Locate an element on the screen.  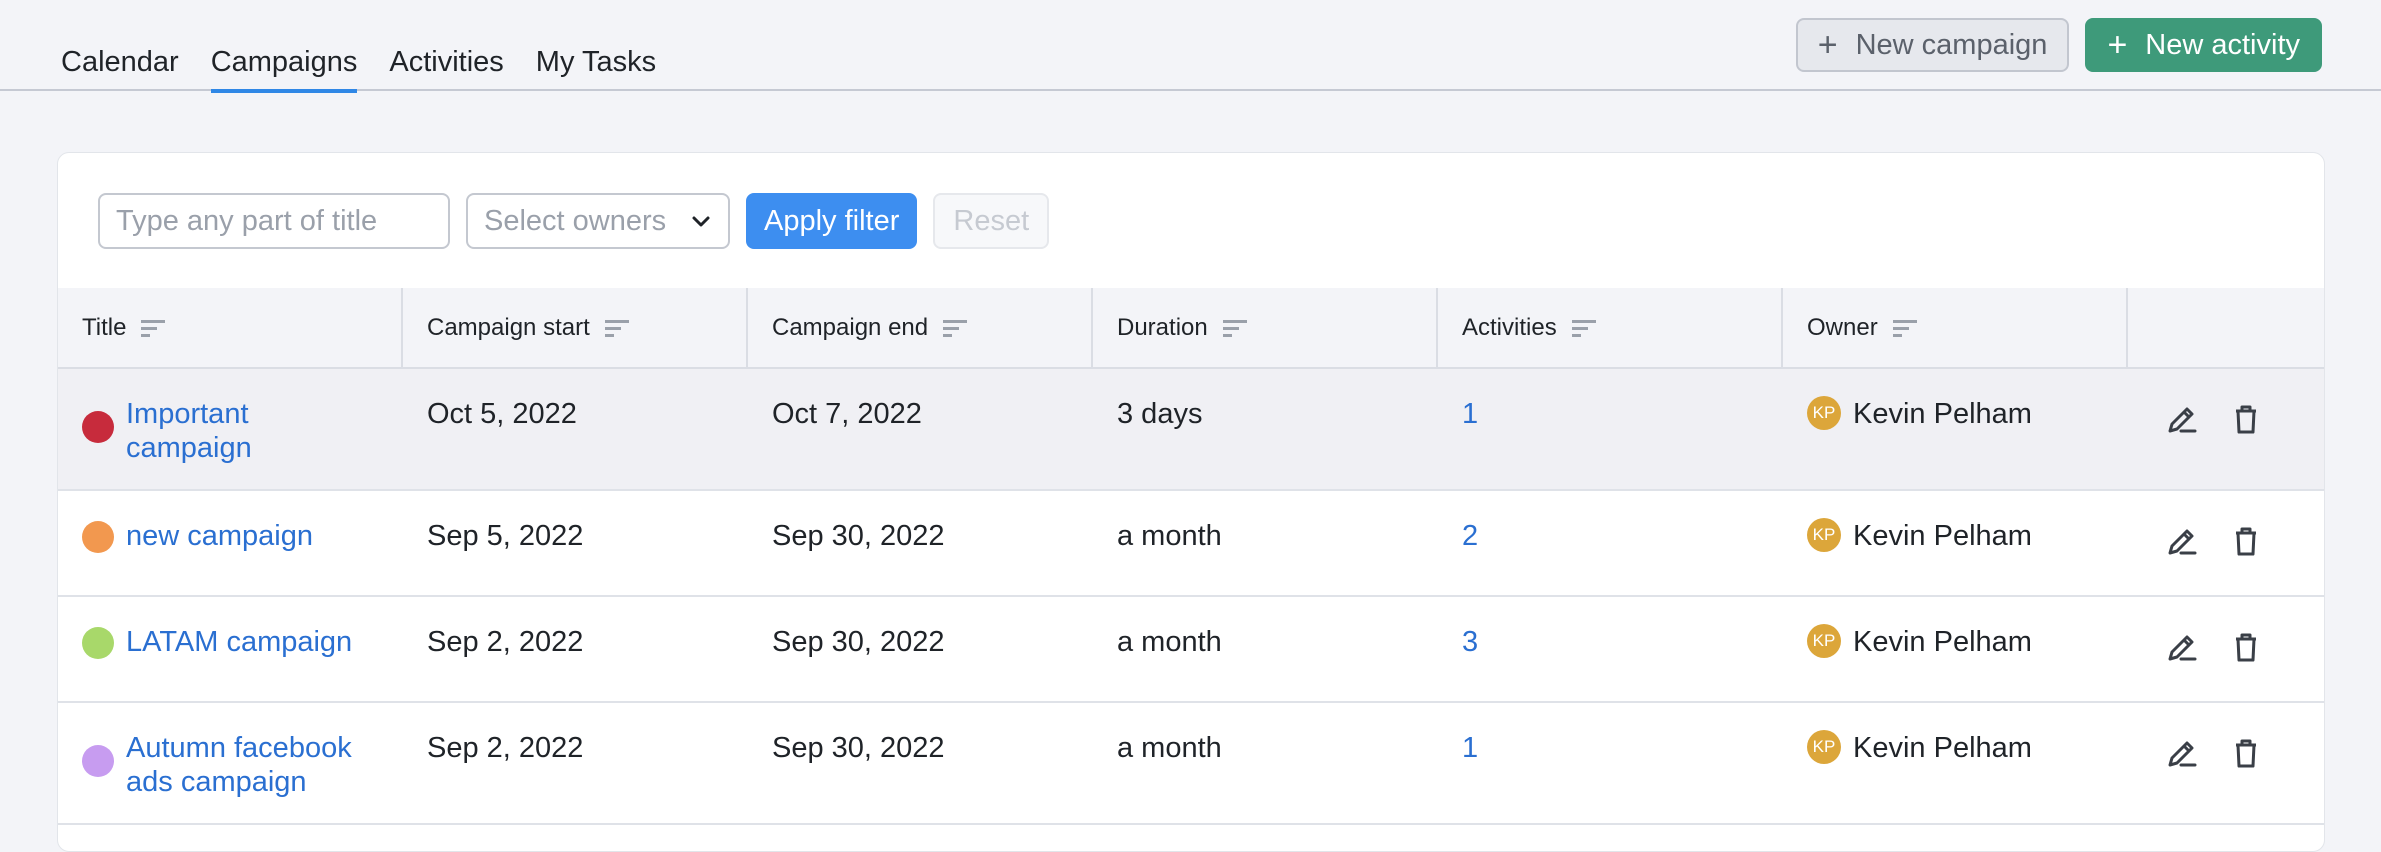
new-campaign-label: New campaign is located at coordinates (1951, 44).